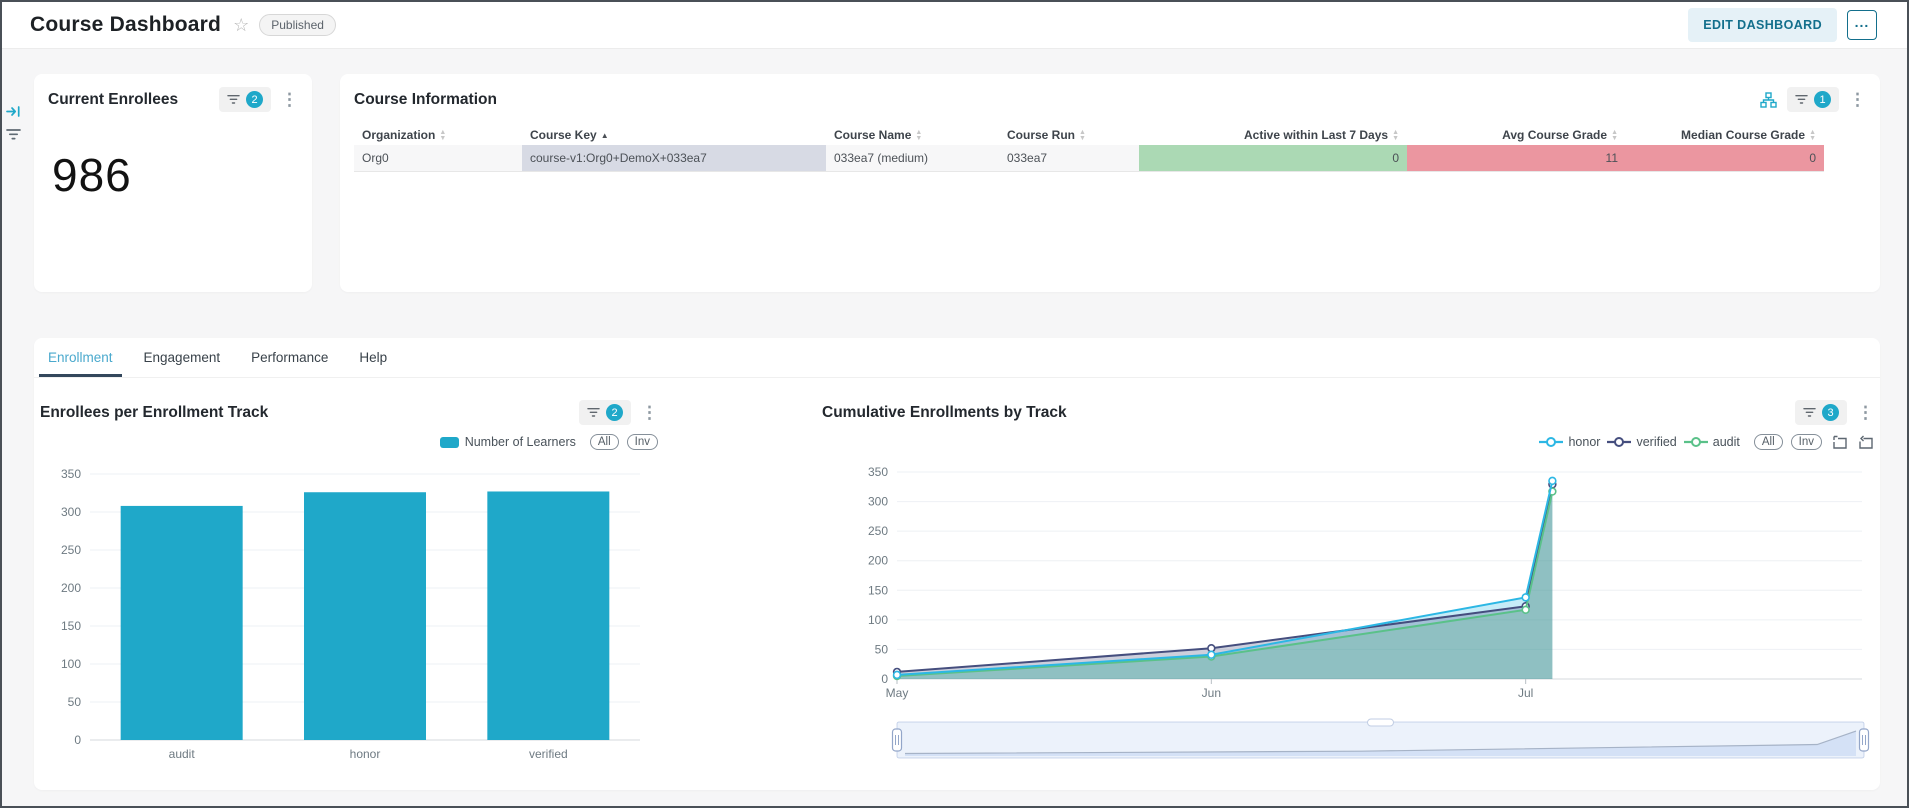 The height and width of the screenshot is (808, 1909). Describe the element at coordinates (1069, 158) in the screenshot. I see `table-cell-course-run: 033ea7` at that location.